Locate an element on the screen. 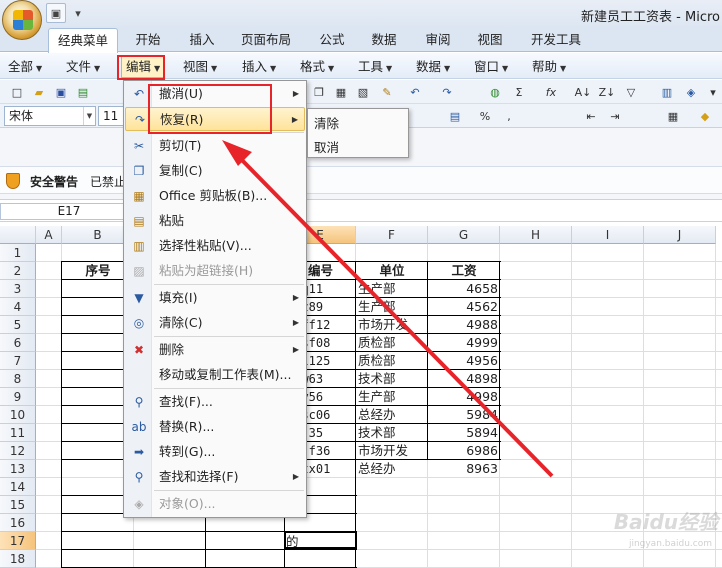 Image resolution: width=722 pixels, height=568 pixels. chart-icon: ▥ is located at coordinates (667, 92).